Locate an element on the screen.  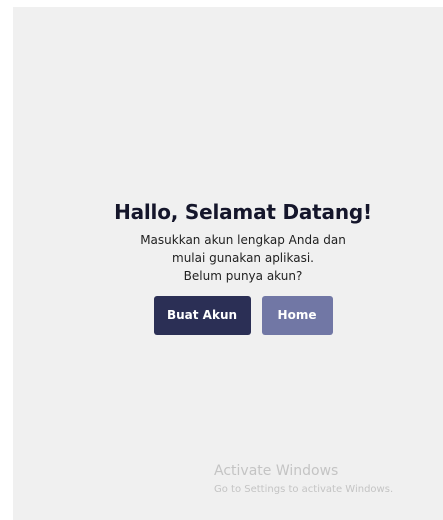
watermark-subtitle: Go to Settings to activate Windows. is located at coordinates (304, 489).